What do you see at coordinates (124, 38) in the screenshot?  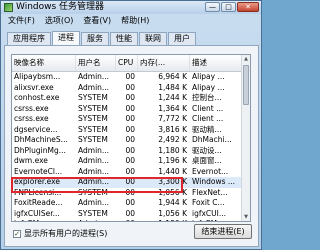 I see `tab-performance: 性能` at bounding box center [124, 38].